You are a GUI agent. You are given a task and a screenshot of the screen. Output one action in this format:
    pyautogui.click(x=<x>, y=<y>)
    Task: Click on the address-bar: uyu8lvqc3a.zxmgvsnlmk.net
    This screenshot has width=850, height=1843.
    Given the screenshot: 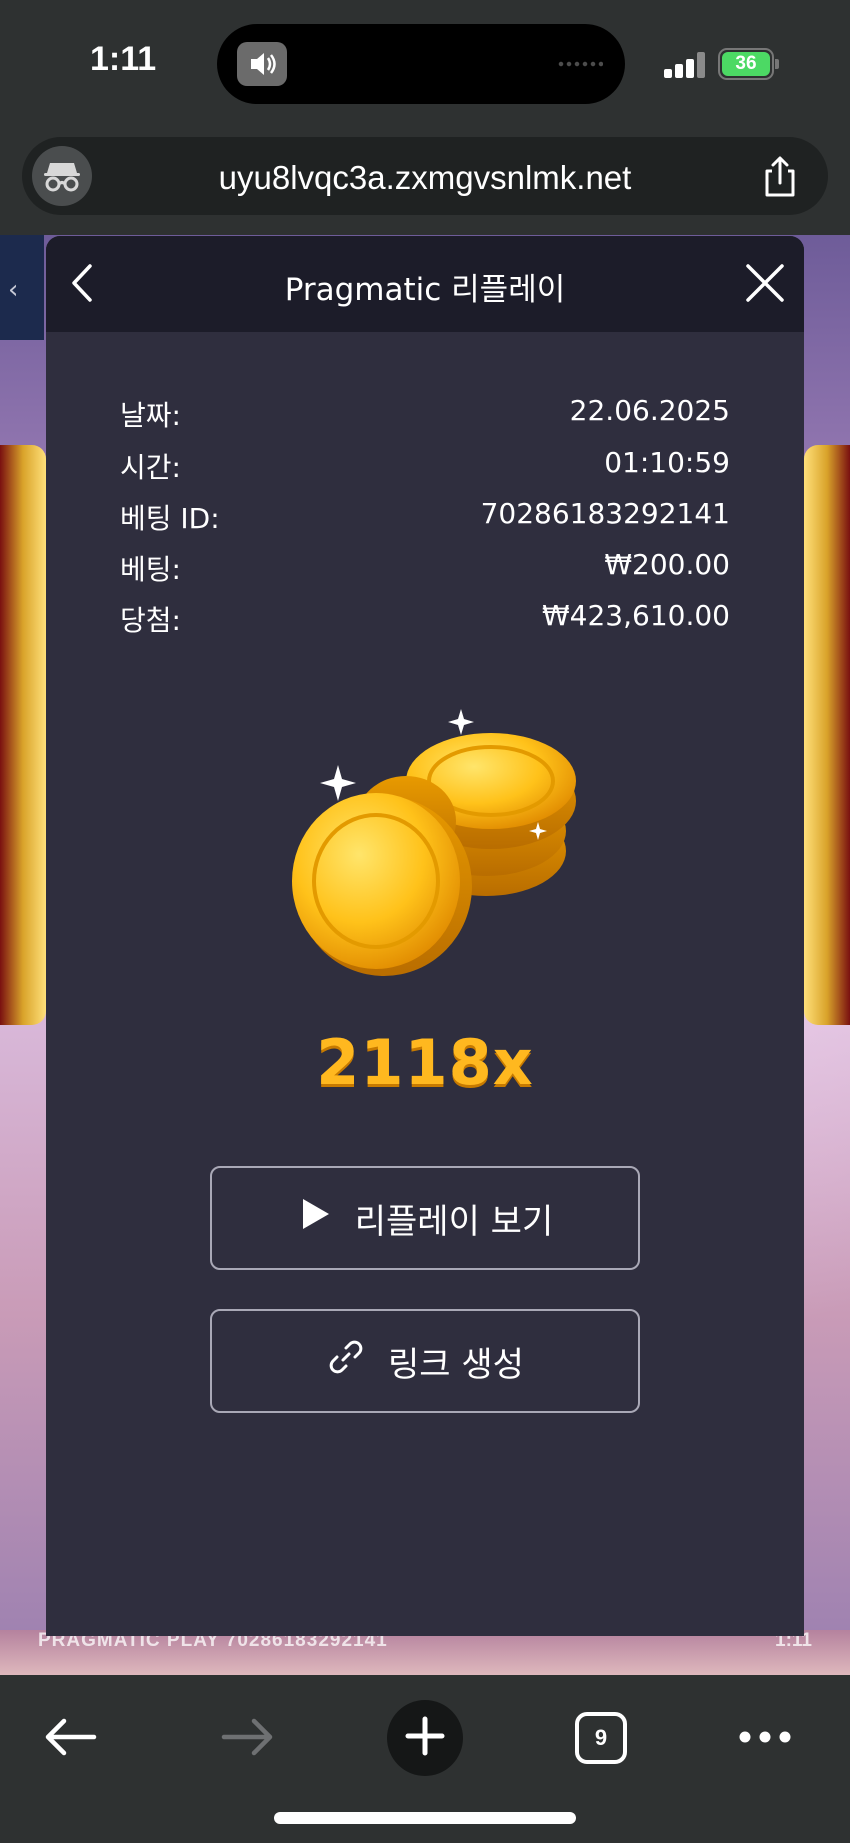 What is the action you would take?
    pyautogui.click(x=425, y=176)
    